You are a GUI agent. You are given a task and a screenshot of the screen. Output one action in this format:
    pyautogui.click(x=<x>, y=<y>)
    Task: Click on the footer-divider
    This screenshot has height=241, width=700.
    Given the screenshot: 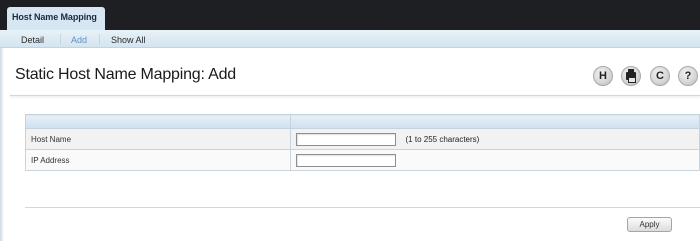 What is the action you would take?
    pyautogui.click(x=362, y=207)
    